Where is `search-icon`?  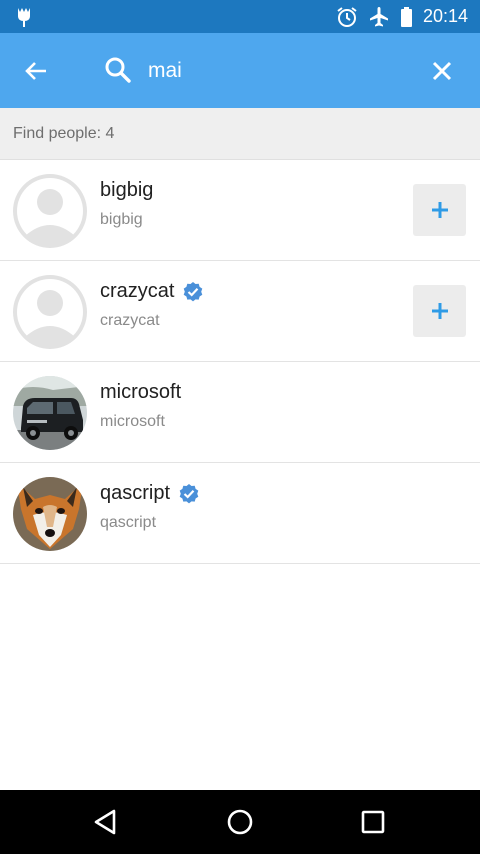 search-icon is located at coordinates (118, 70).